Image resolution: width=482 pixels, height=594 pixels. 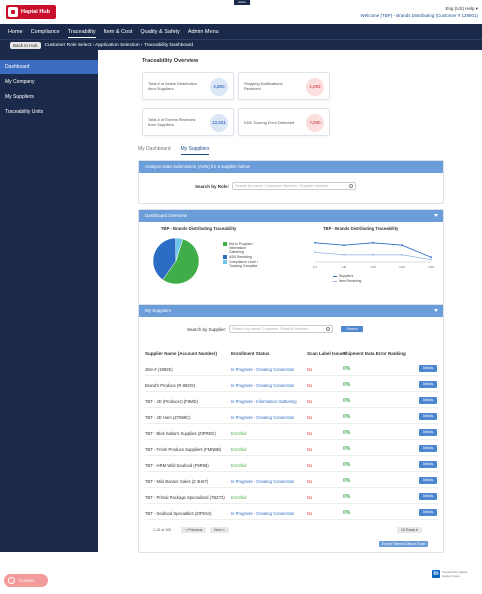 I want to click on legend-item: Compliance Level / Tracking Complete, so click(x=242, y=264).